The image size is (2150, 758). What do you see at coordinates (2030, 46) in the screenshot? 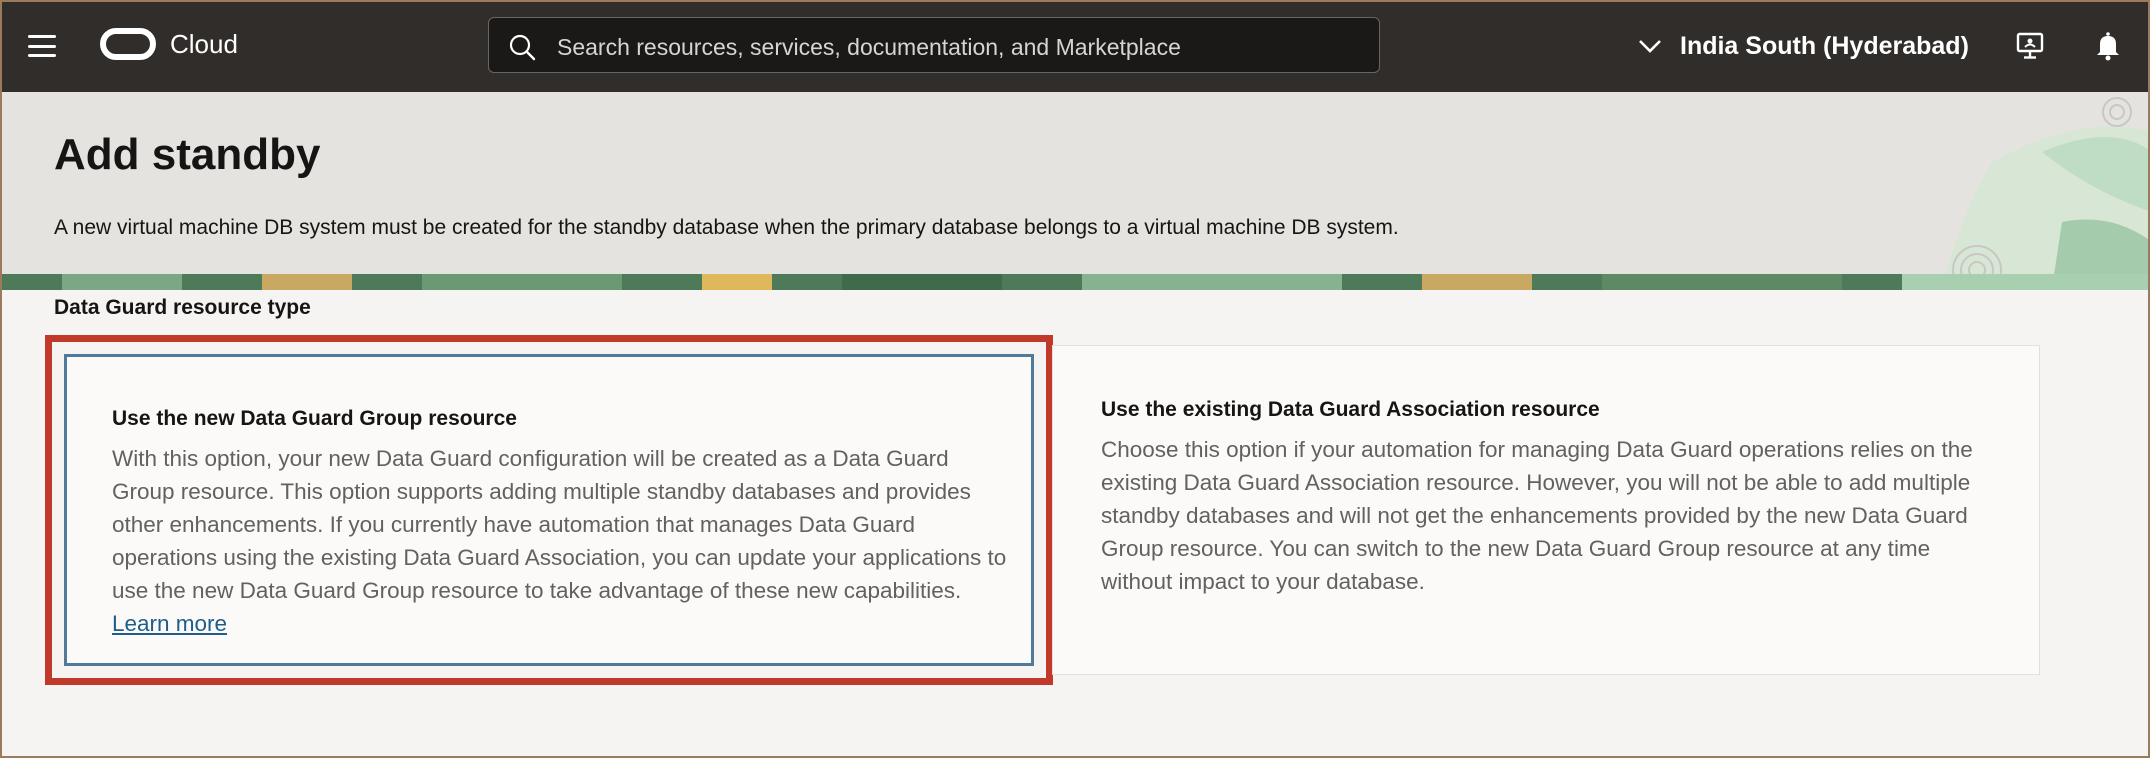
I see `monitor-icon` at bounding box center [2030, 46].